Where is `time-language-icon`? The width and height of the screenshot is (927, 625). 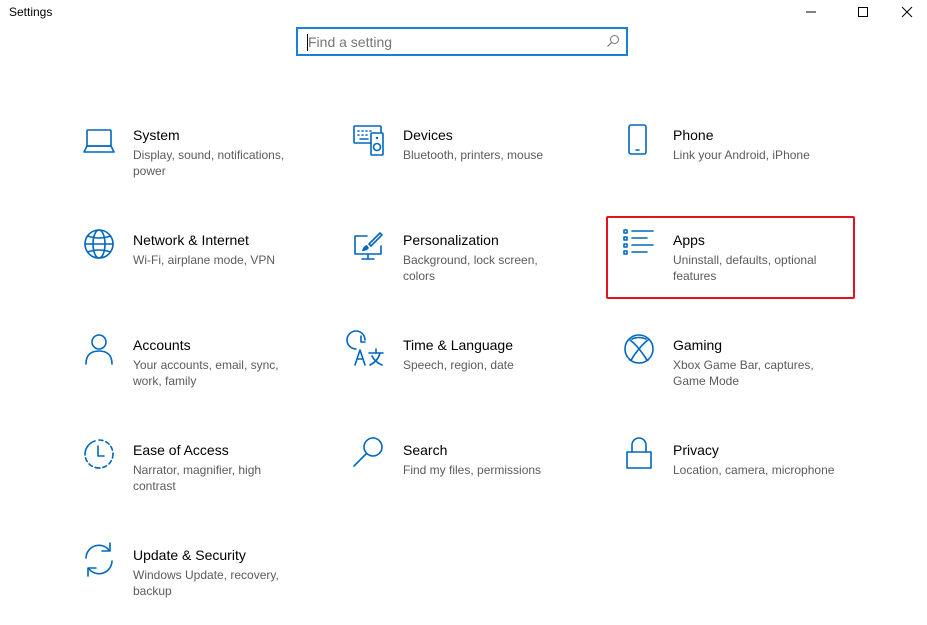 time-language-icon is located at coordinates (367, 351).